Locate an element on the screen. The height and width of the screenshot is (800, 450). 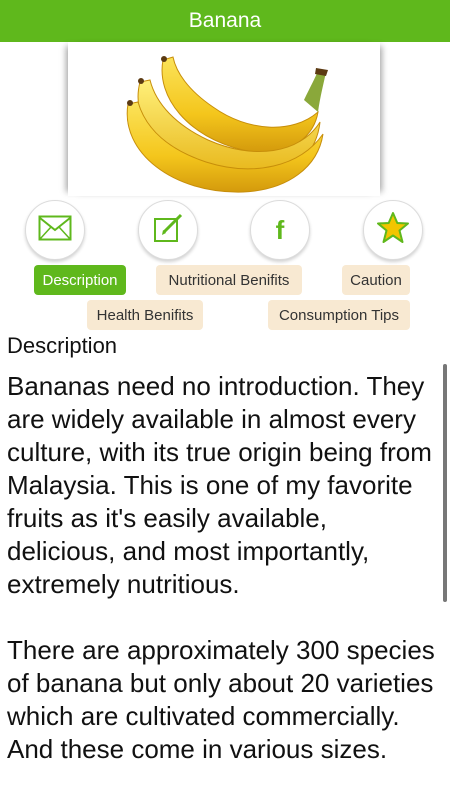
tab-nutritional-benifits: Nutritional Benifits is located at coordinates (229, 280).